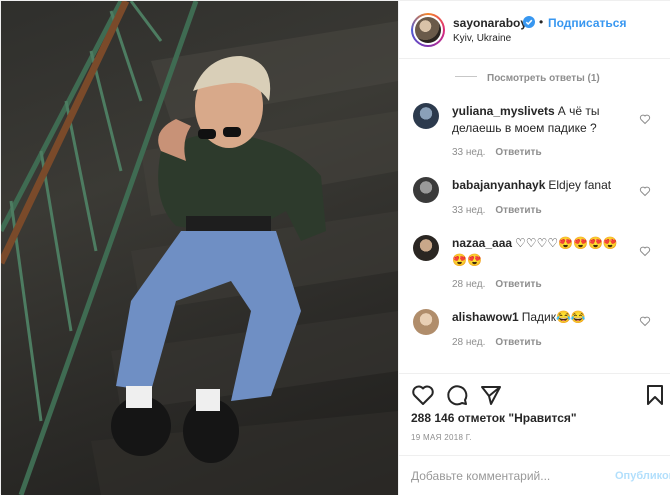 The width and height of the screenshot is (670, 495). What do you see at coordinates (542, 252) in the screenshot?
I see `comment-text: nazaa_aaa ♡♡♡♡😍😍😍😍😍😍` at bounding box center [542, 252].